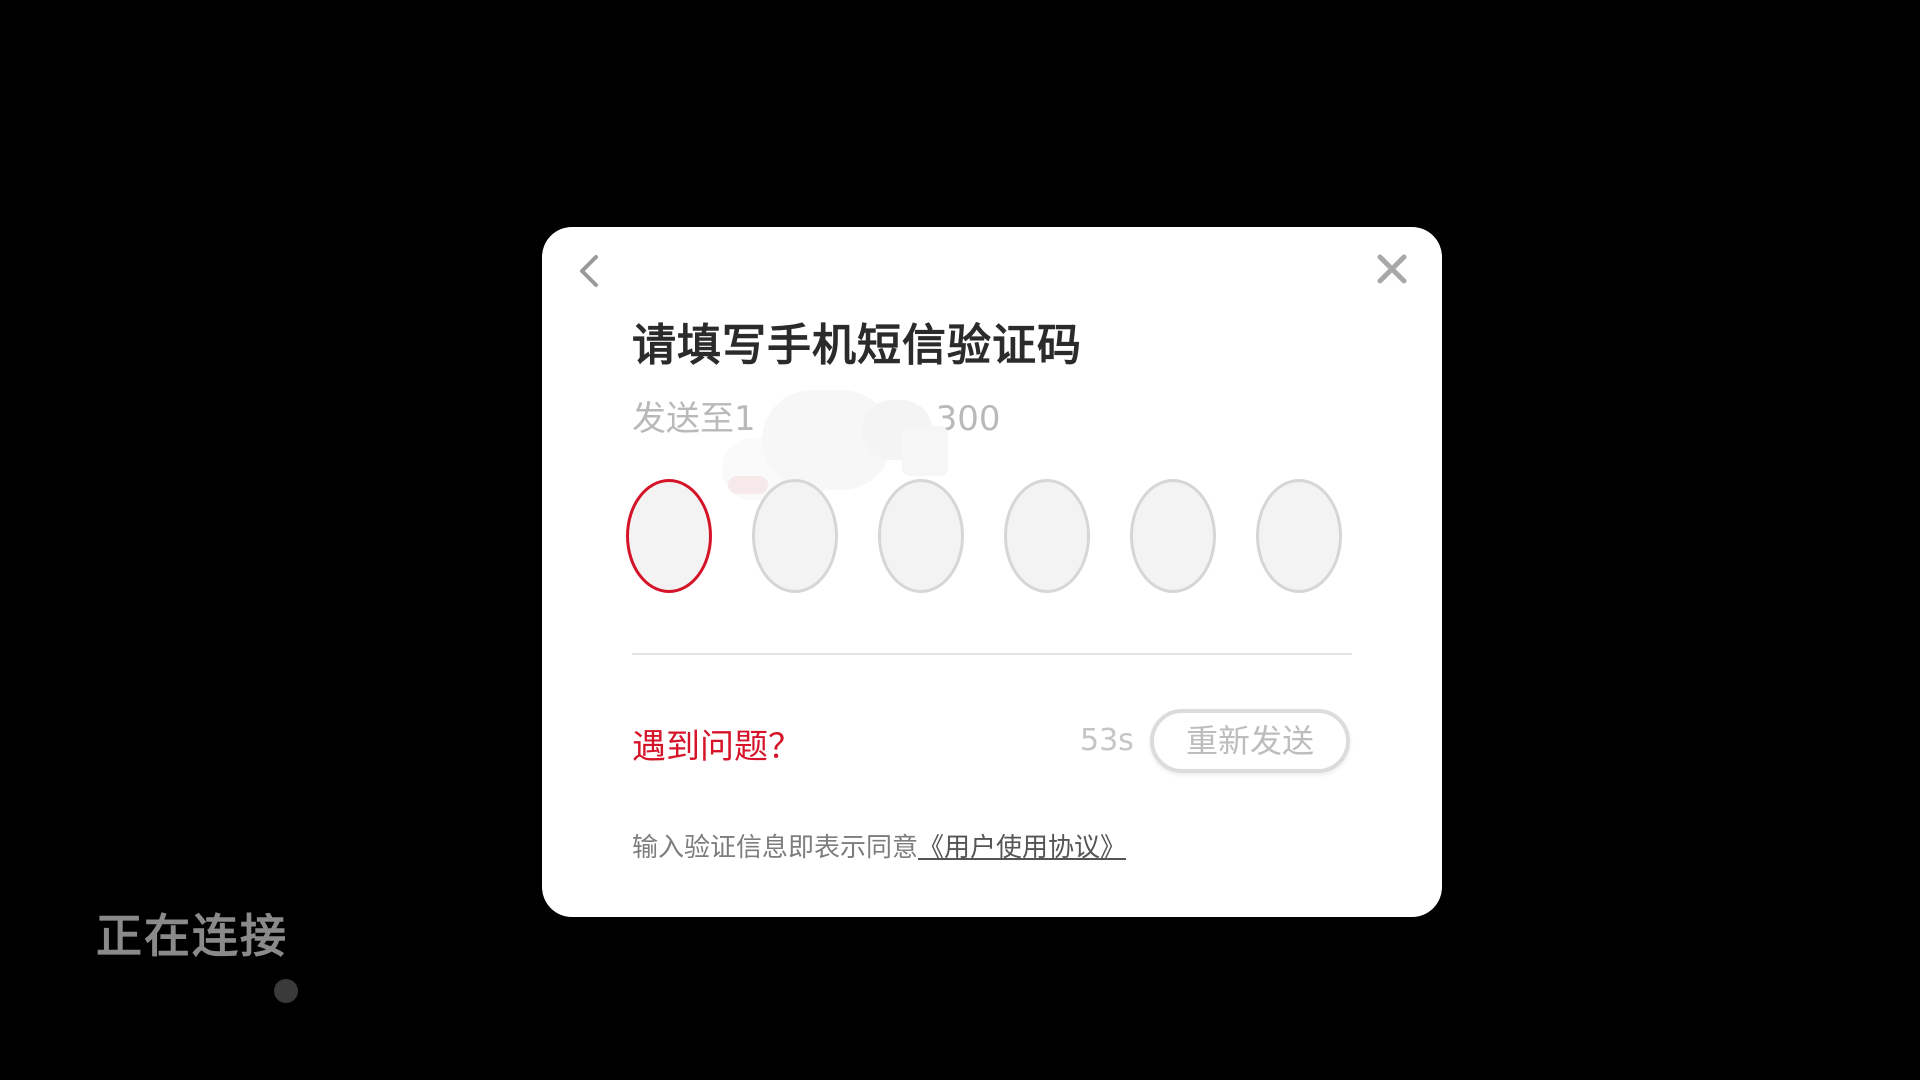 The width and height of the screenshot is (1920, 1080). I want to click on agreement-notice: 输入验证信息即表示同意《用户使用协议》, so click(879, 845).